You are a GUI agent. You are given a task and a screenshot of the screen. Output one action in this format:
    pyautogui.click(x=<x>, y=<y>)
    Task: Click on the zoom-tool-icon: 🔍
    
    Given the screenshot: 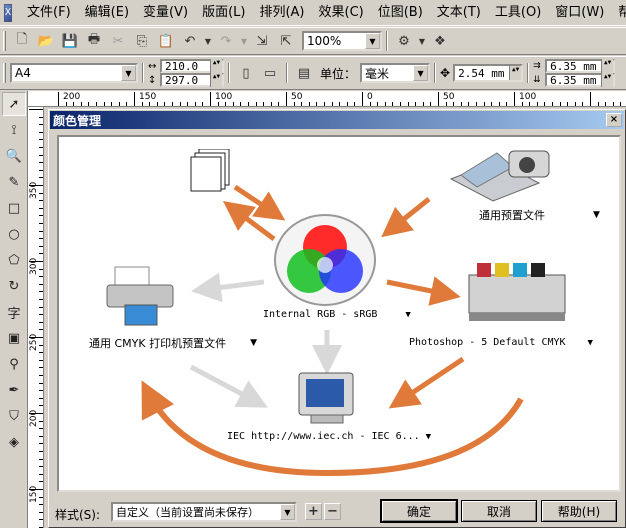 What is the action you would take?
    pyautogui.click(x=14, y=156)
    